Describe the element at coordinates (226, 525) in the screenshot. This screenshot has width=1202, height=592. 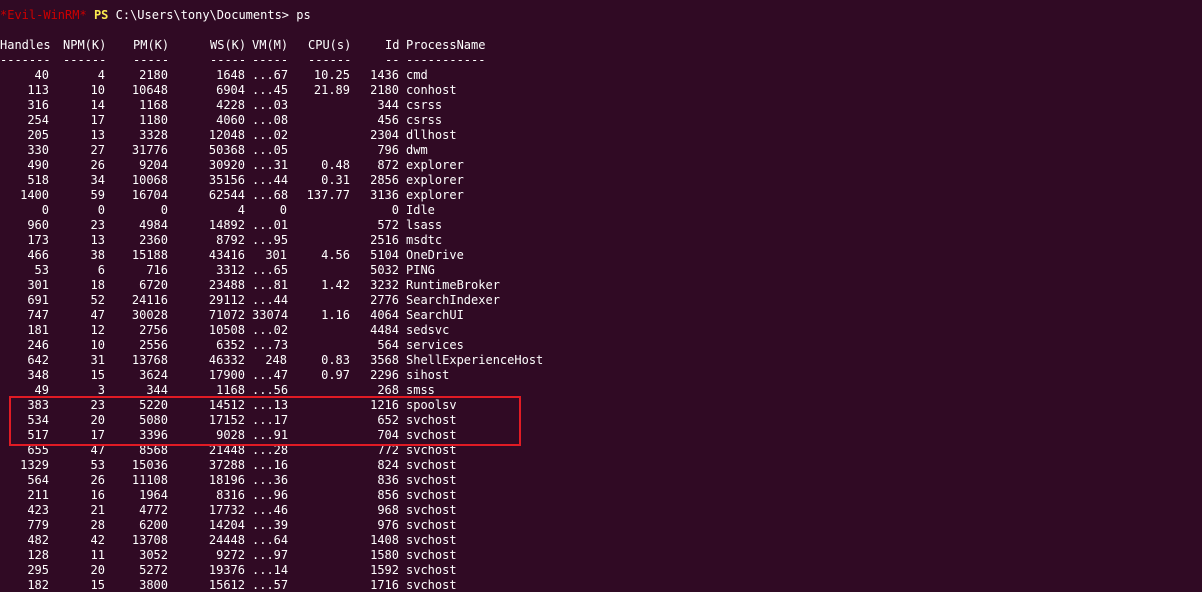
I see `cell-ws: 14204` at that location.